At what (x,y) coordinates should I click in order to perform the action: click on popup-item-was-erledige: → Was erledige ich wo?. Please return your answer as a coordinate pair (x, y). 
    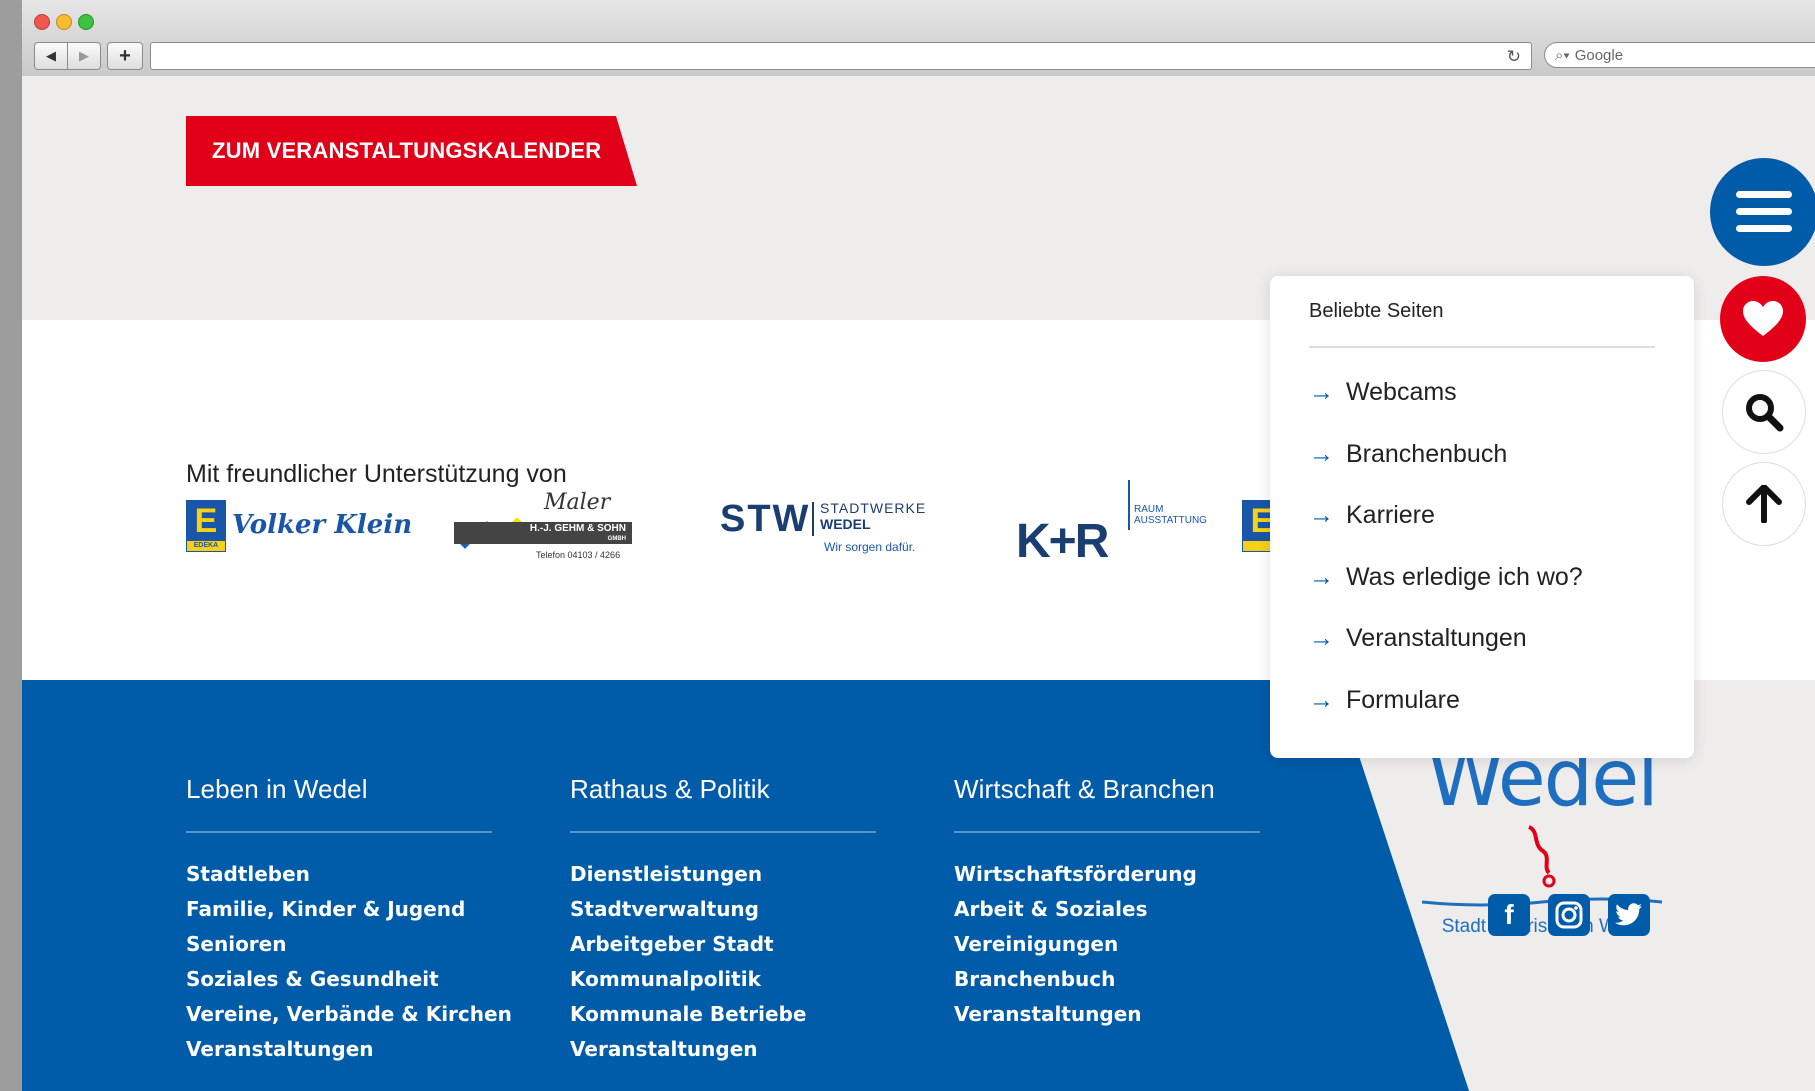
    Looking at the image, I should click on (1446, 594).